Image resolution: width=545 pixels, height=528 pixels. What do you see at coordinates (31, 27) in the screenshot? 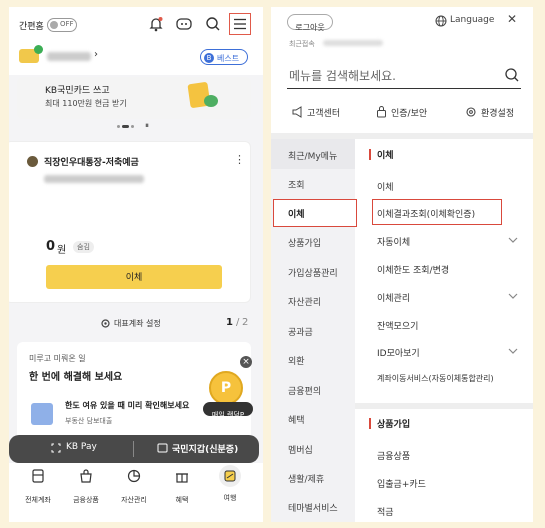
I see `simple-home-label: 간편홈` at bounding box center [31, 27].